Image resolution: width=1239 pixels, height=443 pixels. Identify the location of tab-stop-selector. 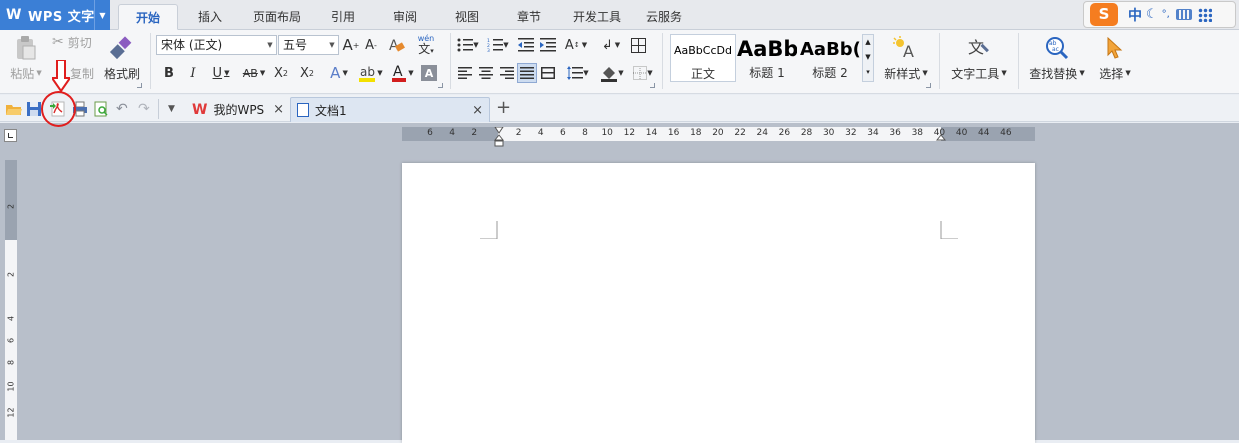
(10, 135).